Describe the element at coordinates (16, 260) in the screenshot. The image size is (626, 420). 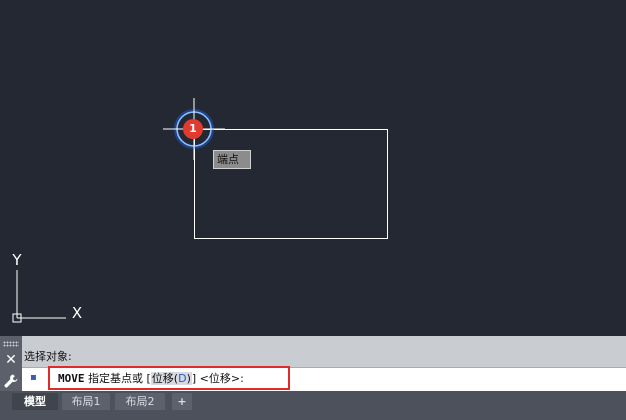
I see `ucs-y-label: Y` at that location.